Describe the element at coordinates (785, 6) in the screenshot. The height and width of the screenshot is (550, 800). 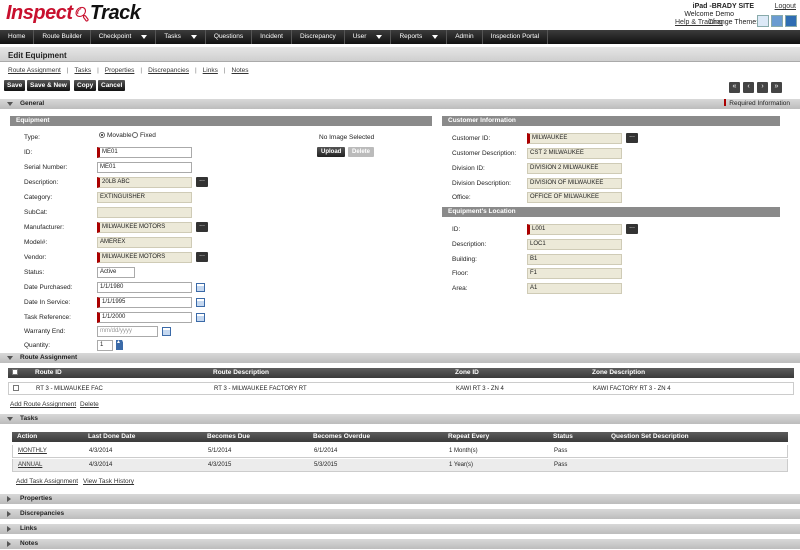
I see `logout-link: Logout` at that location.